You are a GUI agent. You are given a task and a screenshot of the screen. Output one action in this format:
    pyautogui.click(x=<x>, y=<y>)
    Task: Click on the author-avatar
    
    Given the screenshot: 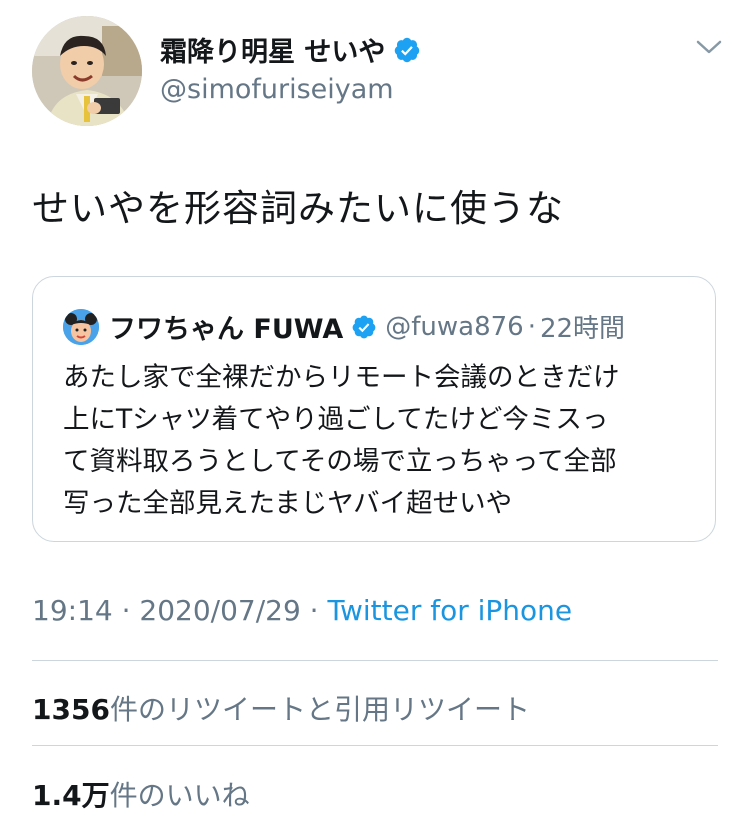 What is the action you would take?
    pyautogui.click(x=87, y=71)
    